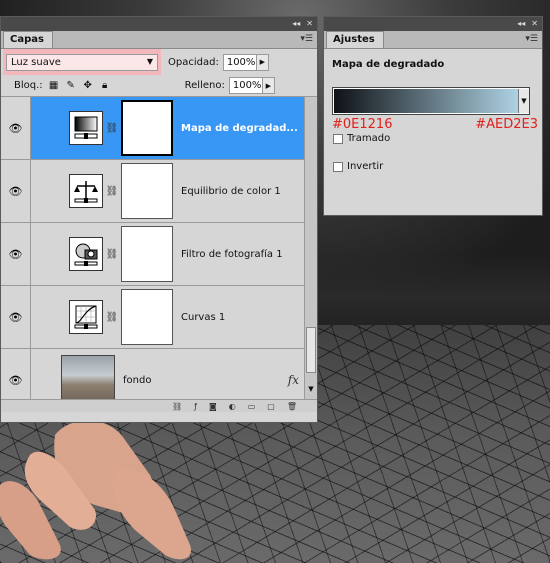 The image size is (550, 563). Describe the element at coordinates (388, 64) in the screenshot. I see `adjustment-title: Mapa de degradado` at that location.